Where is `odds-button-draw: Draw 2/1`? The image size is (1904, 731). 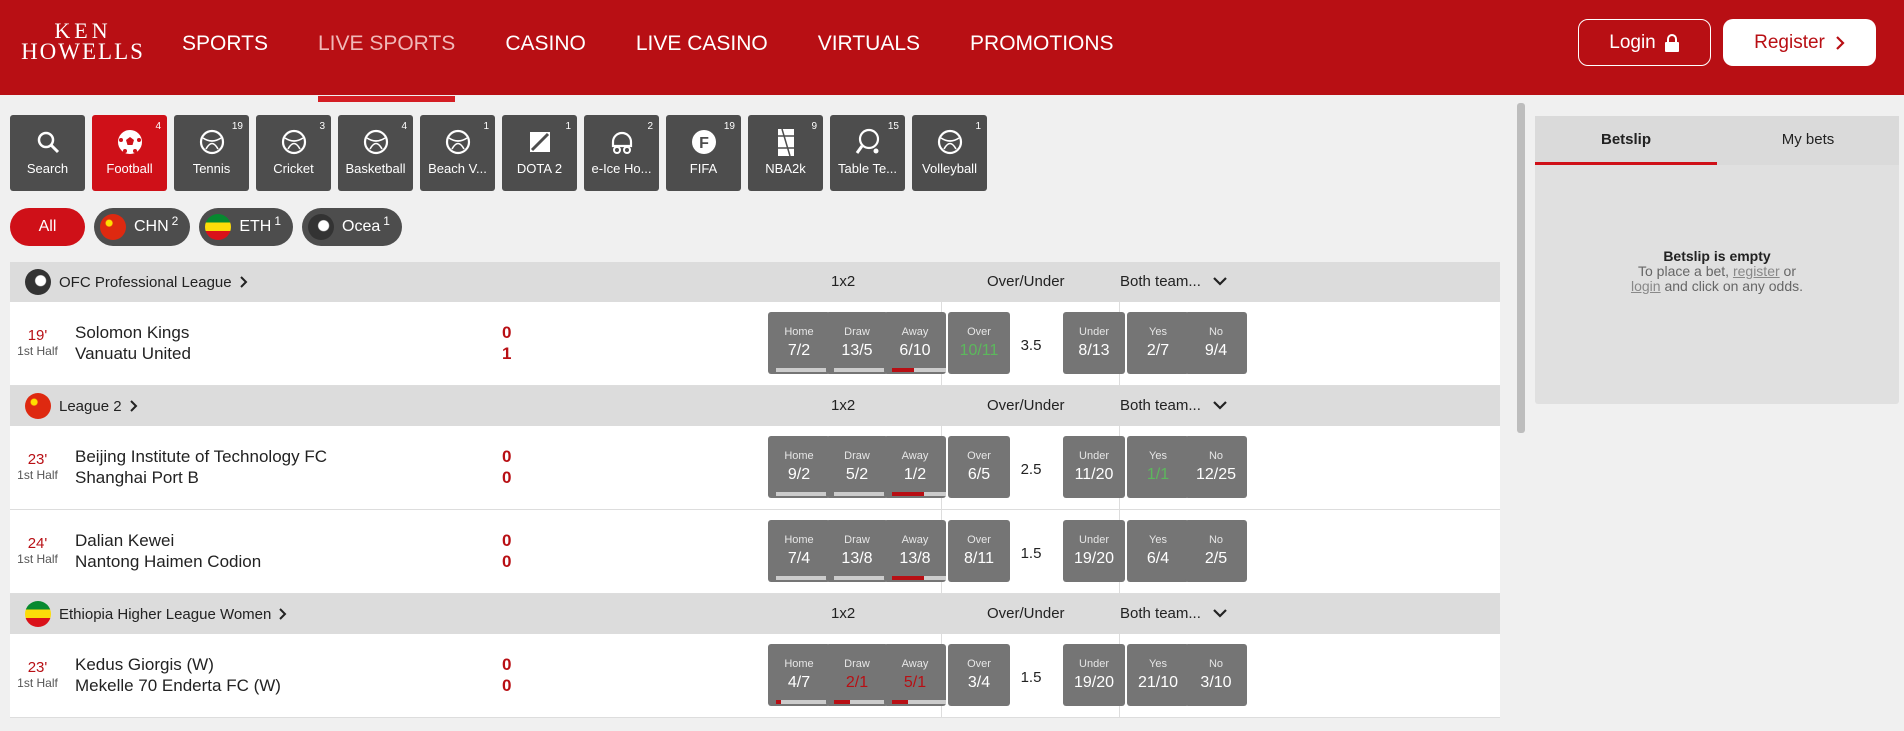
odds-button-draw: Draw 2/1 is located at coordinates (857, 675).